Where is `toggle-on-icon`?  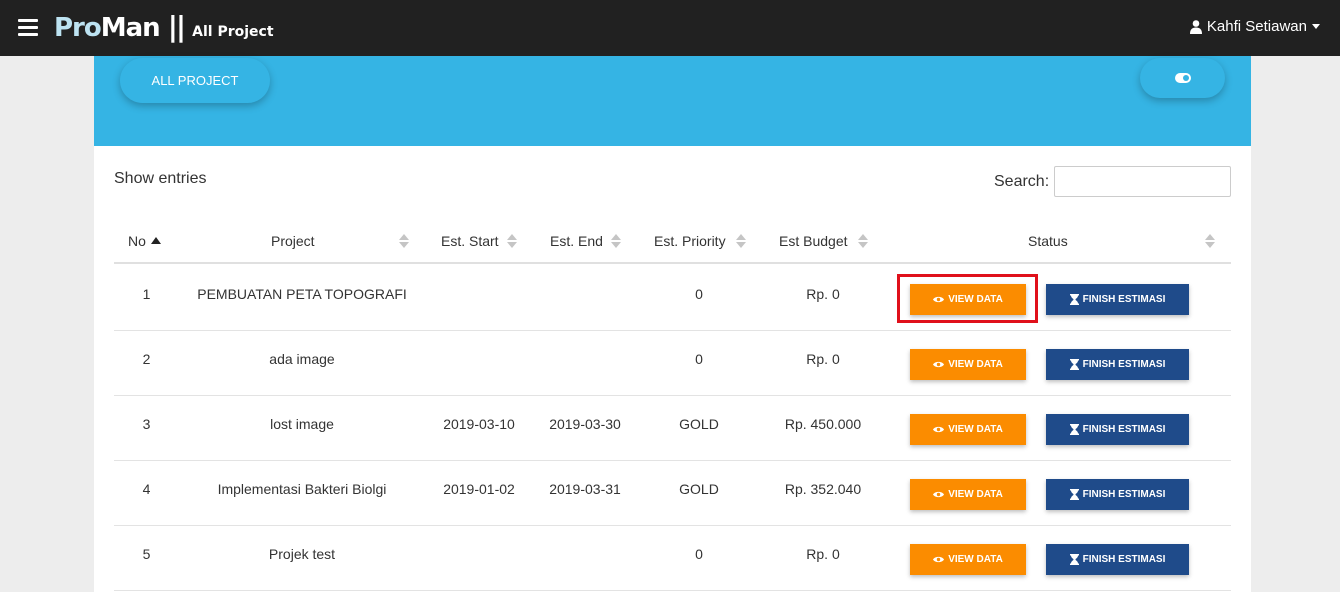
toggle-on-icon is located at coordinates (1182, 78).